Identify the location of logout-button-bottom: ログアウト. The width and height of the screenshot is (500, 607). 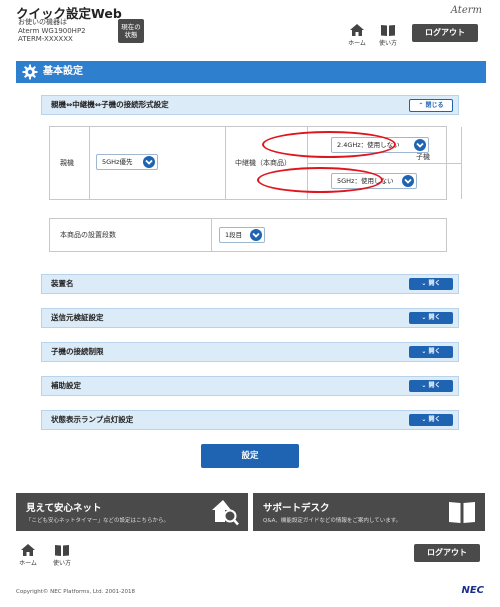
(447, 553).